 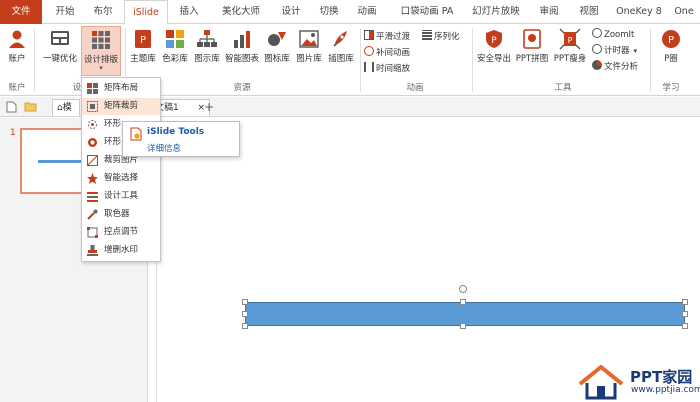 What do you see at coordinates (367, 12) in the screenshot?
I see `tab-animations: 动画` at bounding box center [367, 12].